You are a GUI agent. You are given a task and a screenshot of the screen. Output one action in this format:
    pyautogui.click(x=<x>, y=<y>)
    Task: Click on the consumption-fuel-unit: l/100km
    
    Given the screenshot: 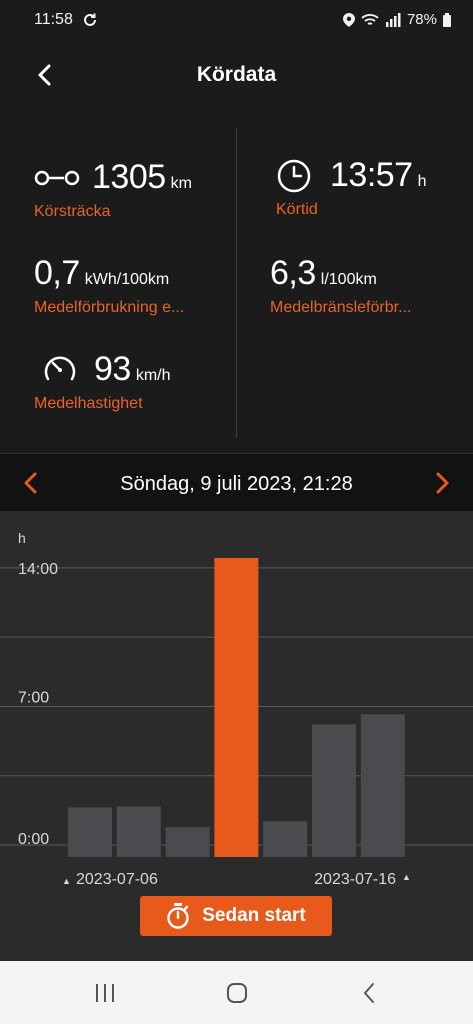 What is the action you would take?
    pyautogui.click(x=348, y=279)
    